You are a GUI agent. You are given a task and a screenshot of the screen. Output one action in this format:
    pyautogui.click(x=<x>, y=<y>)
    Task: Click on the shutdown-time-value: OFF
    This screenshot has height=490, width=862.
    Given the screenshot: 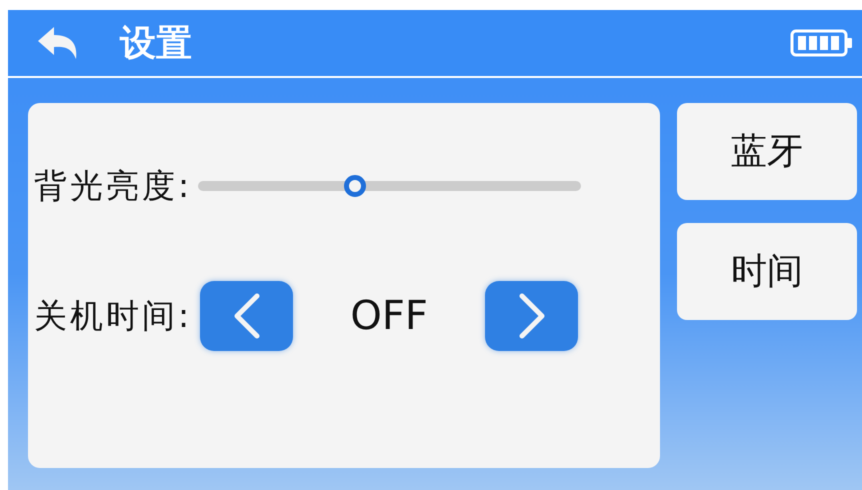 What is the action you would take?
    pyautogui.click(x=389, y=316)
    